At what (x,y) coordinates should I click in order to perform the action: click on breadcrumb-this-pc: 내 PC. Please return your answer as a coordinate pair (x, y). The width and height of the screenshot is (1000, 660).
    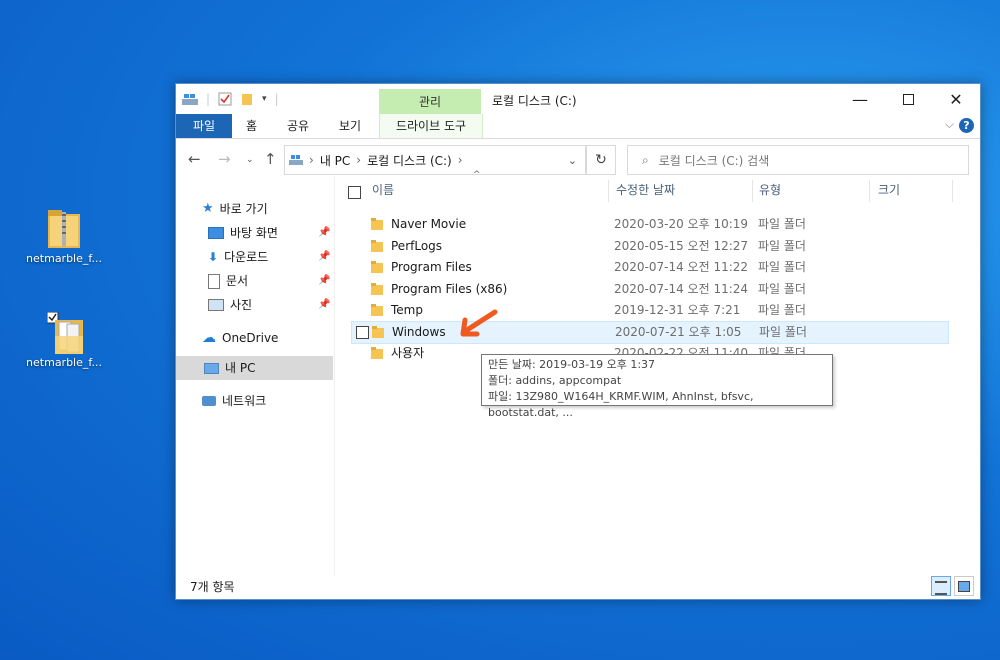
    Looking at the image, I should click on (335, 160).